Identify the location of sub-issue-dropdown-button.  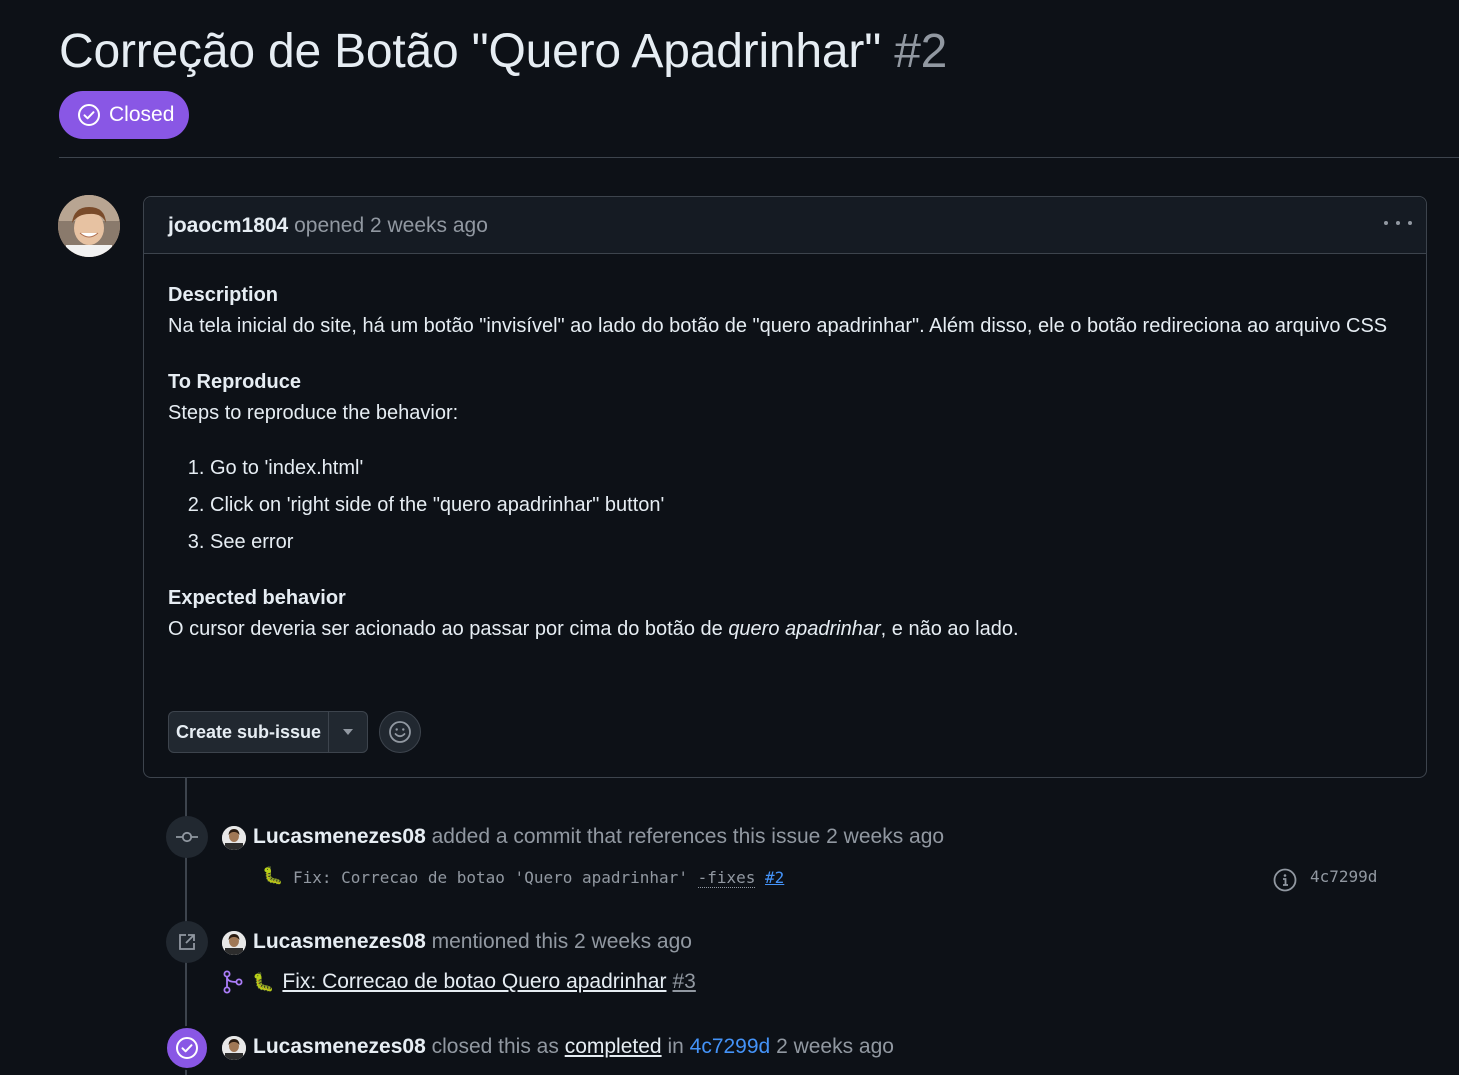
(348, 732).